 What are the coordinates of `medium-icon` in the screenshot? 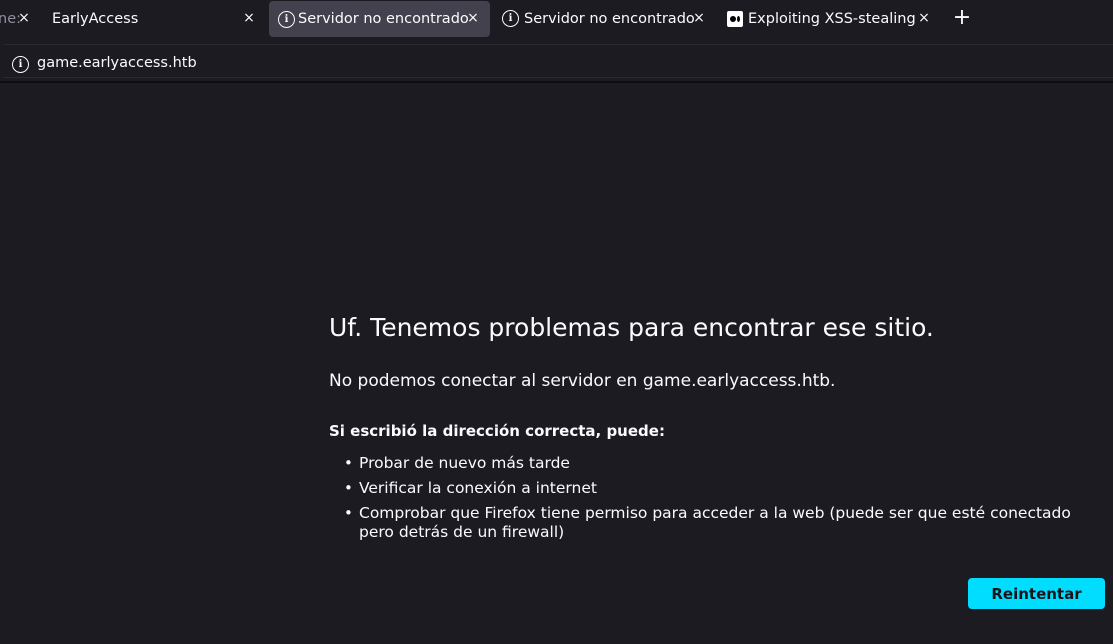 It's located at (735, 18).